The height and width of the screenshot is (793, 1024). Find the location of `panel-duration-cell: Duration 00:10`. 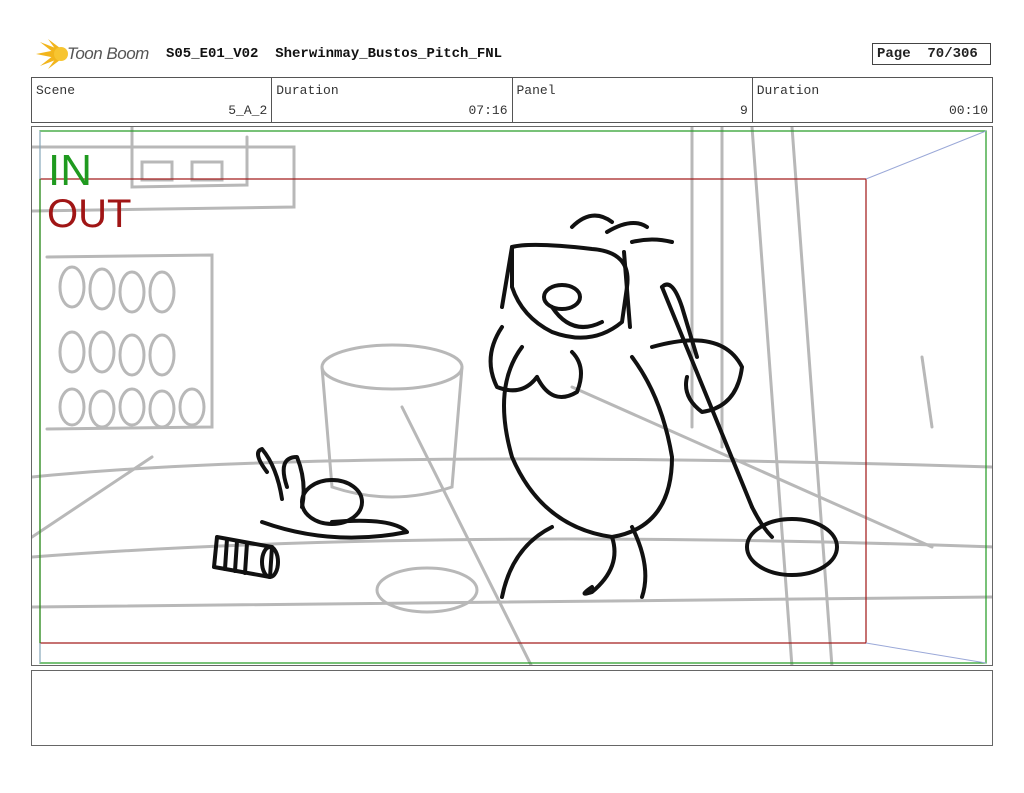

panel-duration-cell: Duration 00:10 is located at coordinates (872, 100).